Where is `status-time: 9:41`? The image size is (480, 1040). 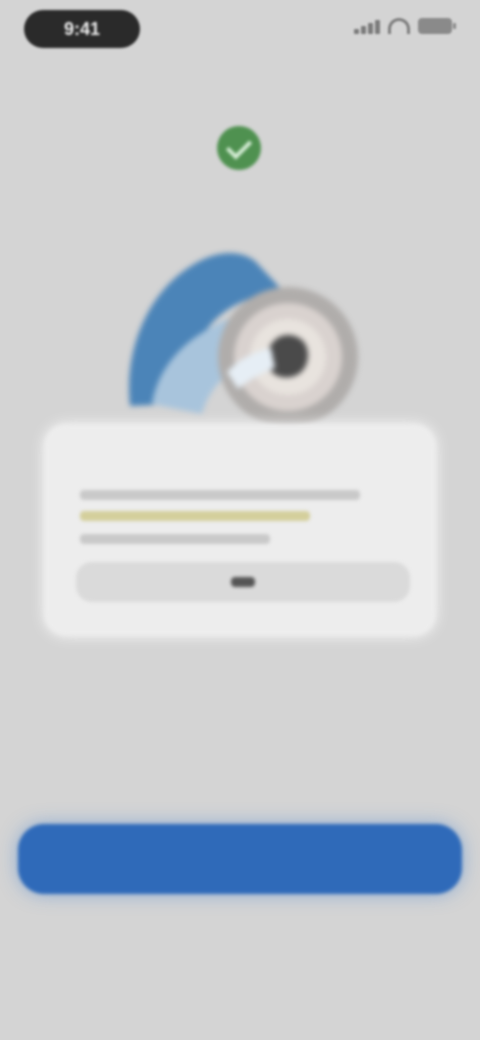
status-time: 9:41 is located at coordinates (82, 28).